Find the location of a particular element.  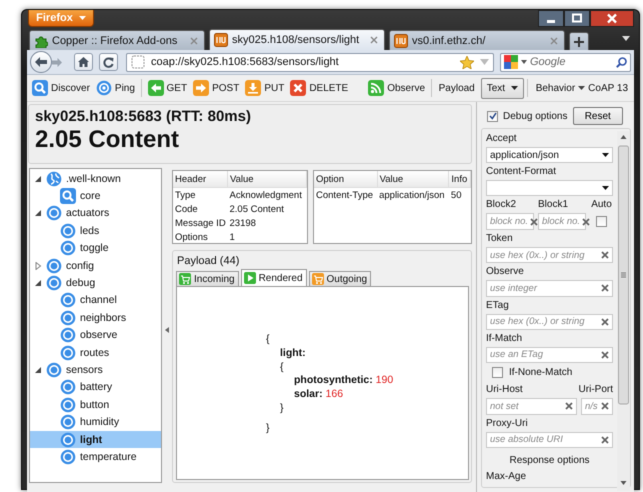

input-field: use integer is located at coordinates (549, 288).